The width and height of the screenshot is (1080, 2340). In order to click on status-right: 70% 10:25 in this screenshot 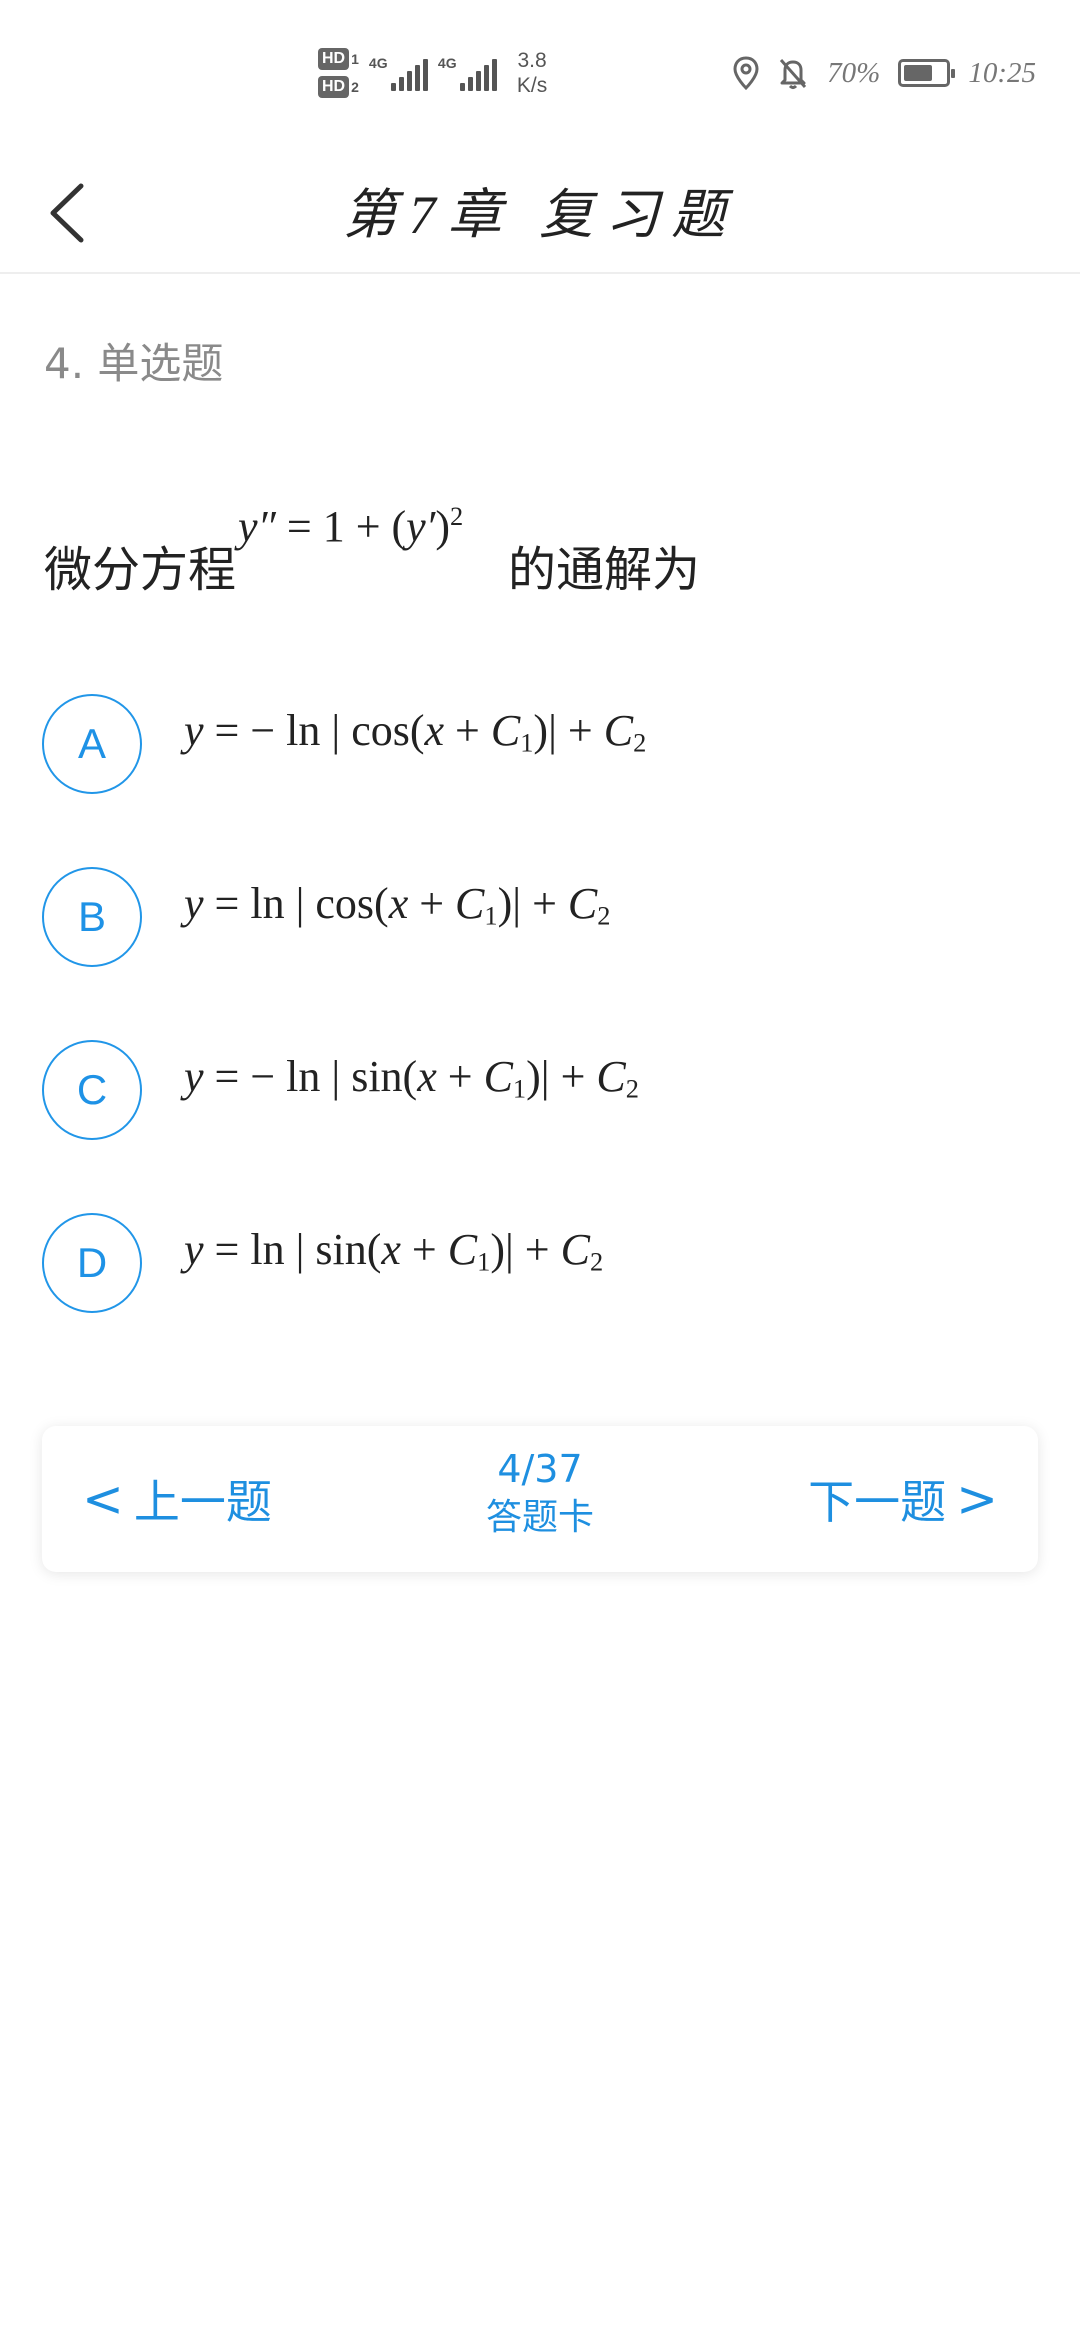, I will do `click(884, 73)`.